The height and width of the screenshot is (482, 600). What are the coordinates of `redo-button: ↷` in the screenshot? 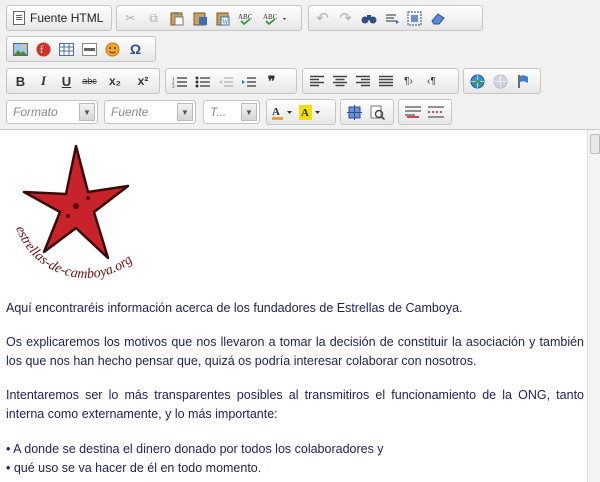 It's located at (345, 18).